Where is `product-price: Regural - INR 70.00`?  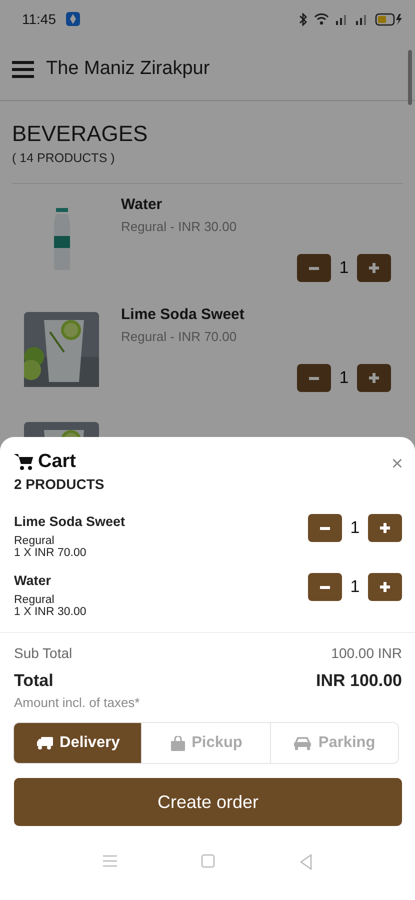 product-price: Regural - INR 70.00 is located at coordinates (179, 336).